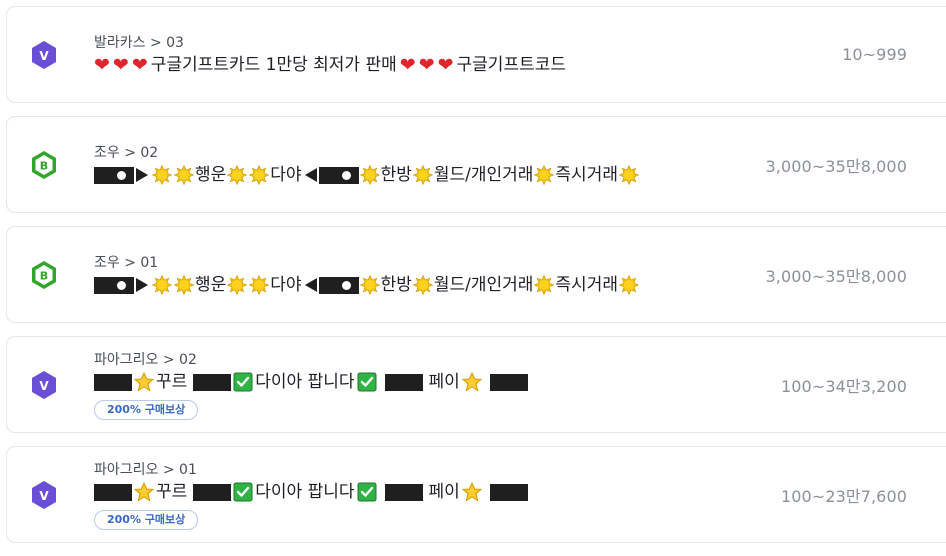  Describe the element at coordinates (273, 65) in the screenshot. I see `title-text: 구글기프트카드 1만당 최저가 판매` at that location.